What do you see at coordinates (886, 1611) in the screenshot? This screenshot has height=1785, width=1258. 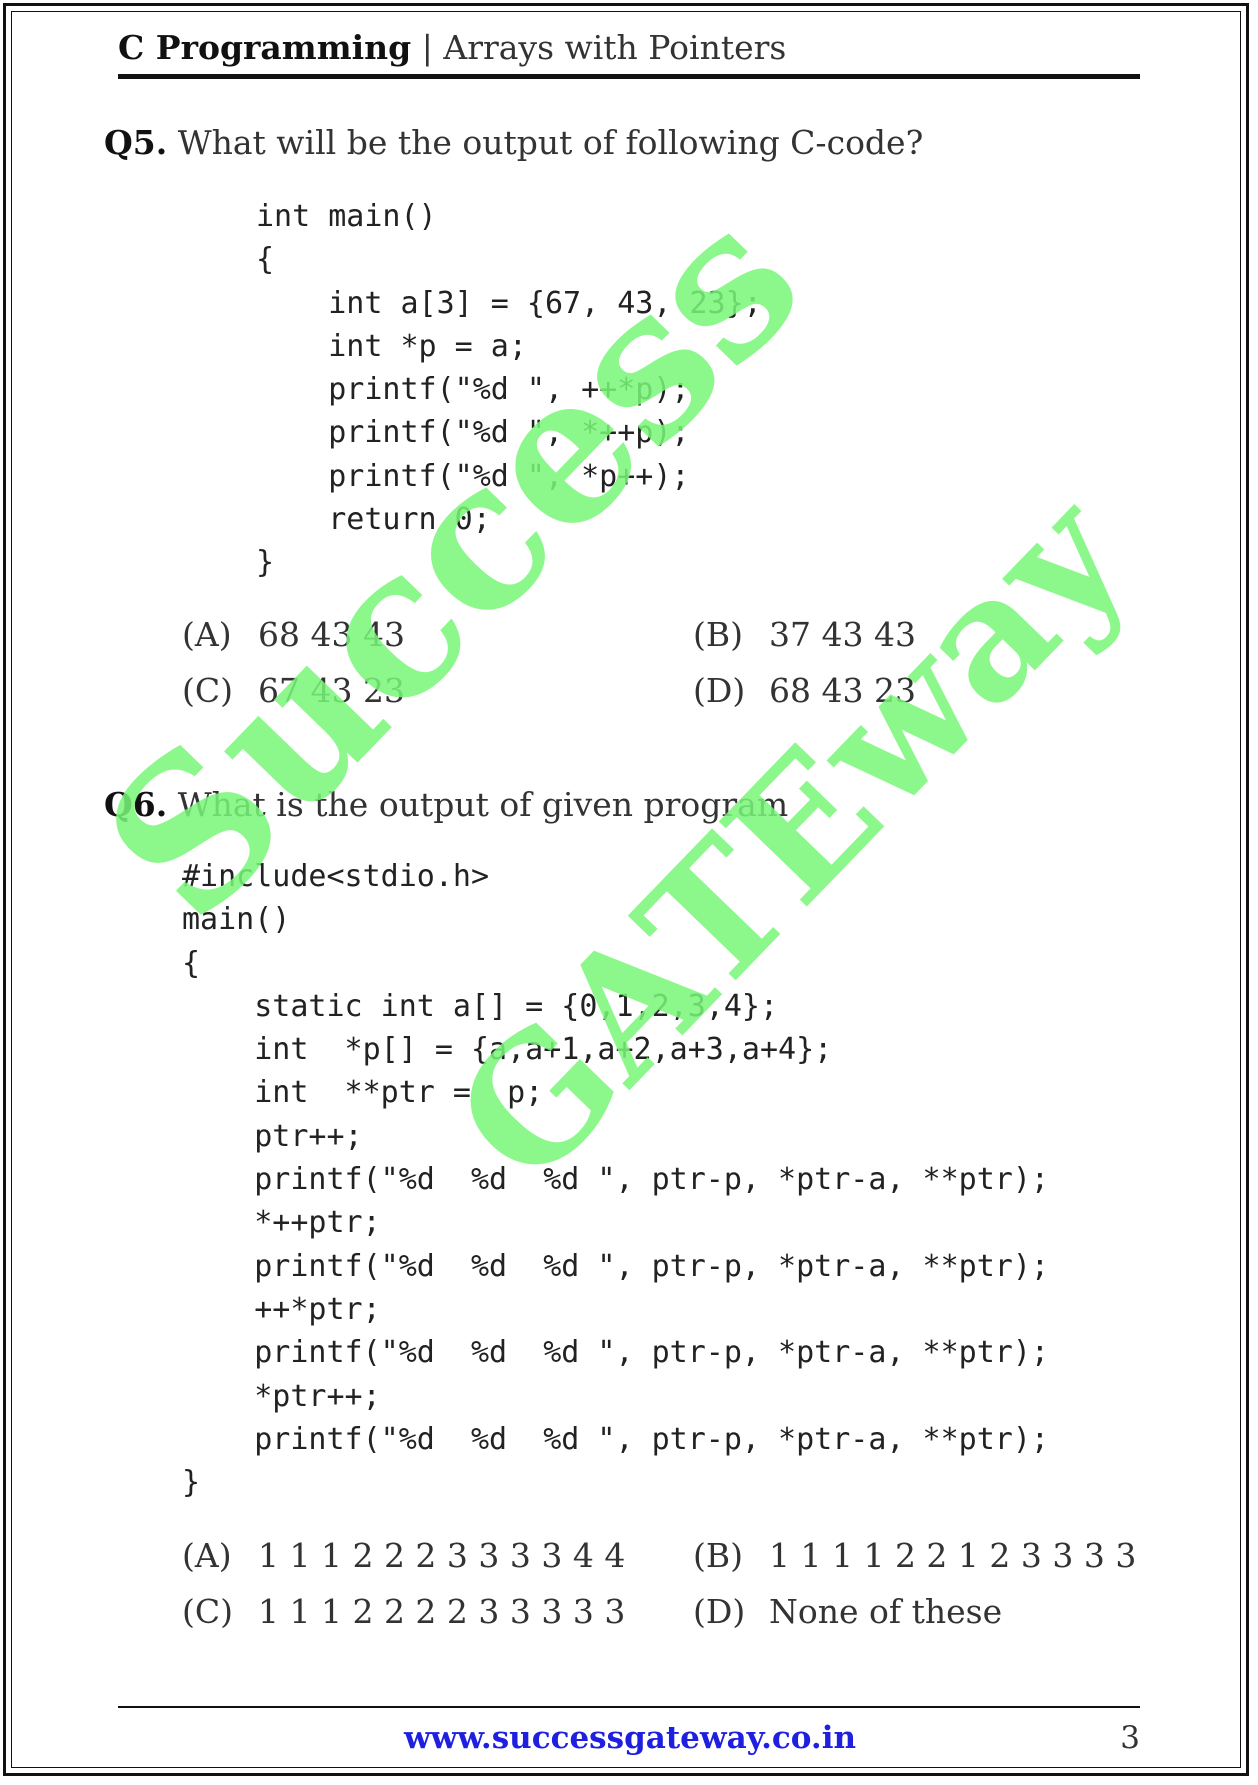 I see `option-text: None of these` at bounding box center [886, 1611].